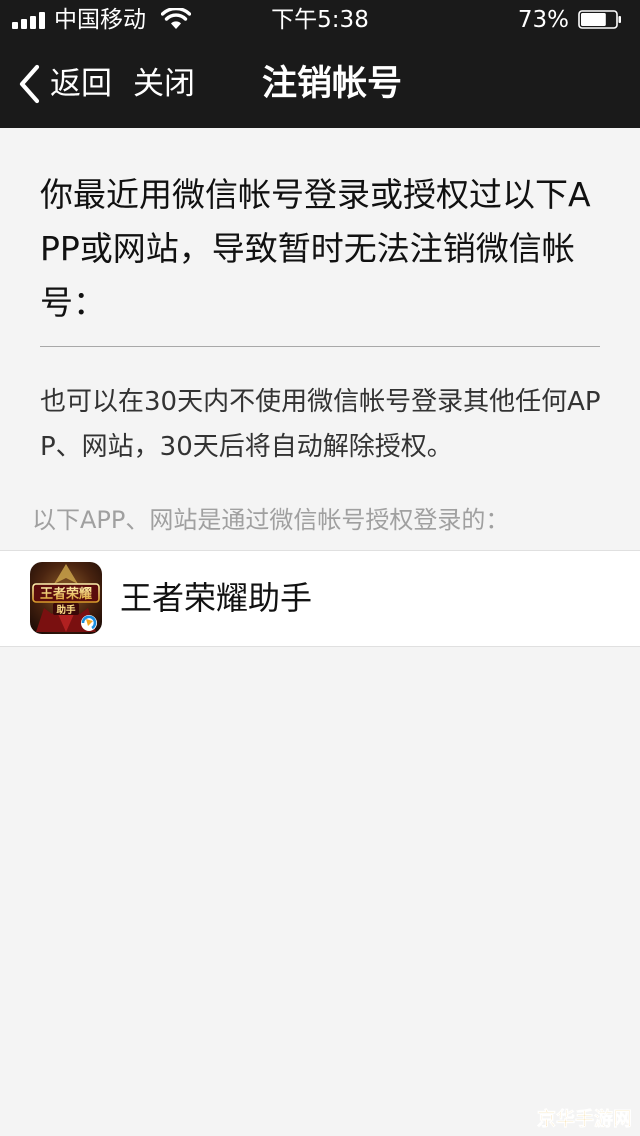 The height and width of the screenshot is (1136, 640). I want to click on app-name: 王者荣耀助手, so click(216, 598).